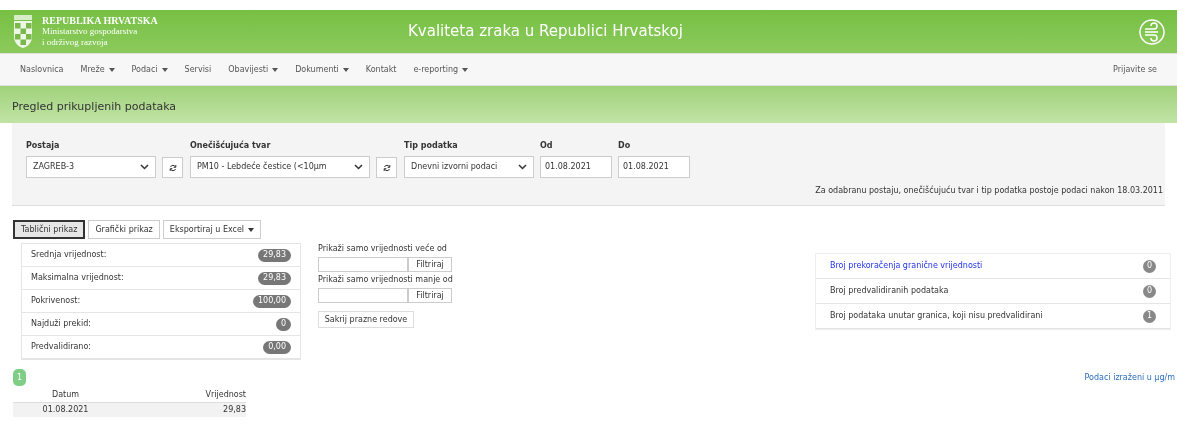 The height and width of the screenshot is (434, 1177). What do you see at coordinates (90, 31) in the screenshot?
I see `ministry-name: Ministarstvo gospodarstva` at bounding box center [90, 31].